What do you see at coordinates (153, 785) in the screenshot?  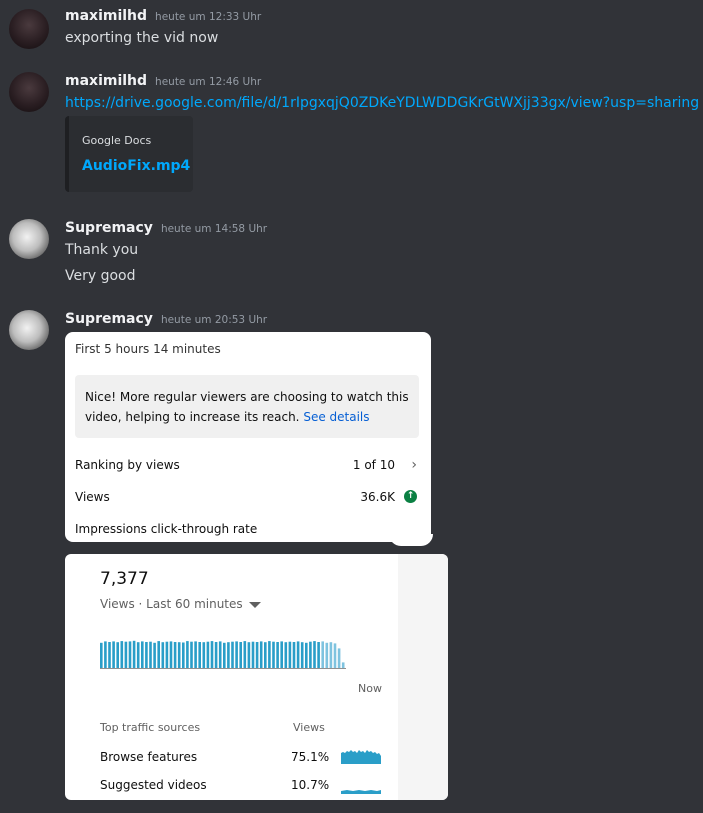 I see `traffic-source-label: Suggested videos` at bounding box center [153, 785].